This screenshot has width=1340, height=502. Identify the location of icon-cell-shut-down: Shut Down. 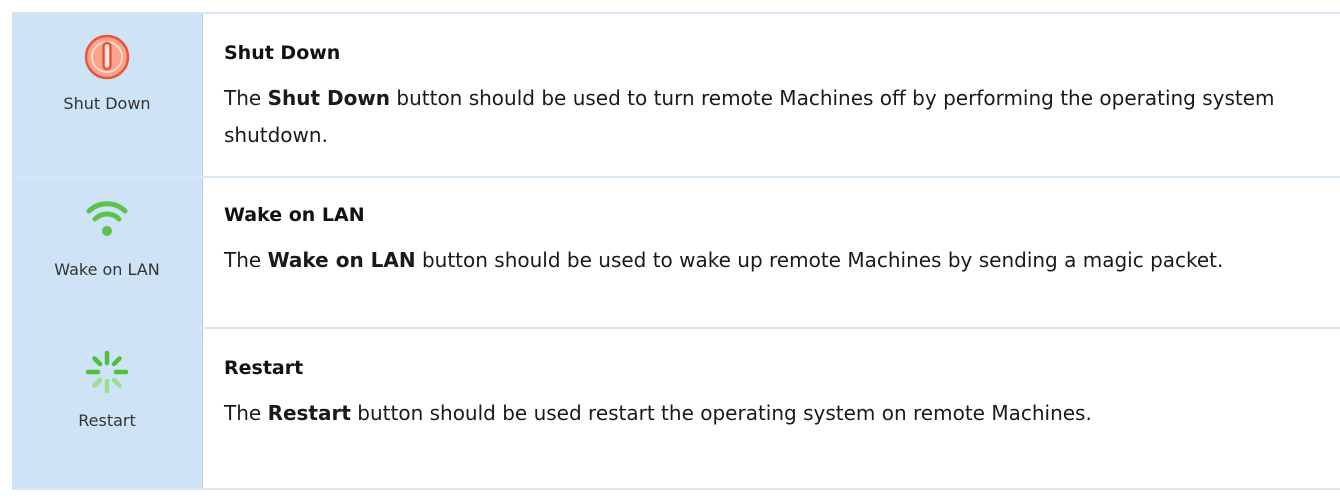
(107, 95).